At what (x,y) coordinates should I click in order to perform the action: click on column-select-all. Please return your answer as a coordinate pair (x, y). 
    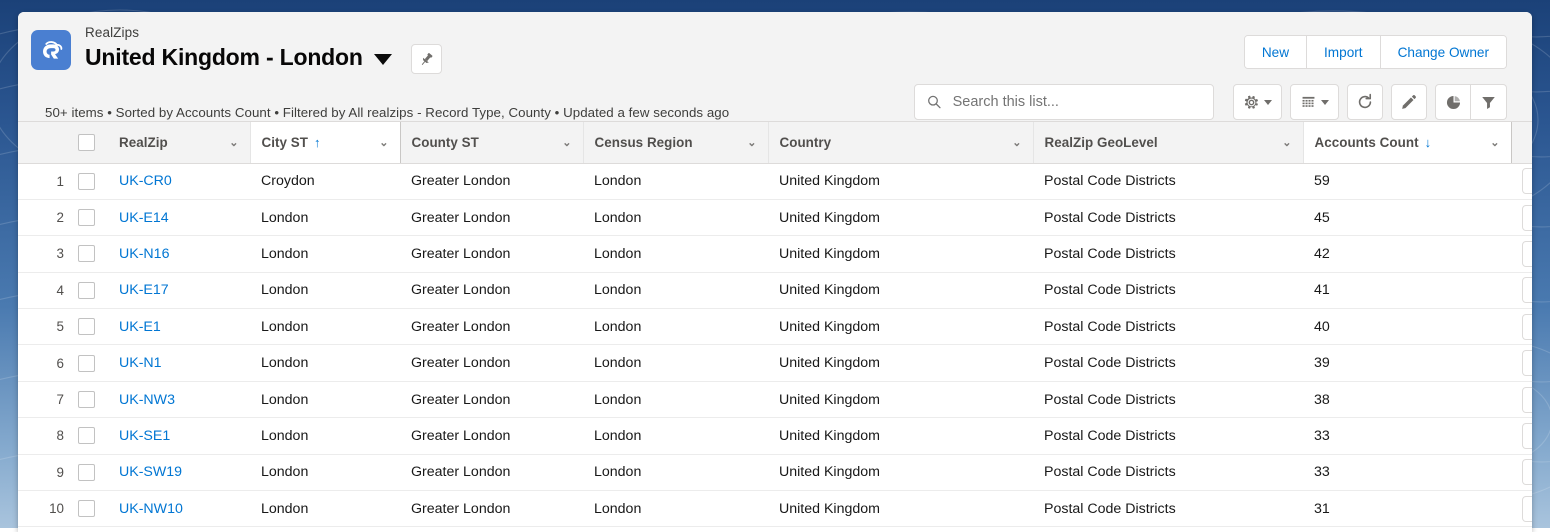
    Looking at the image, I should click on (86, 142).